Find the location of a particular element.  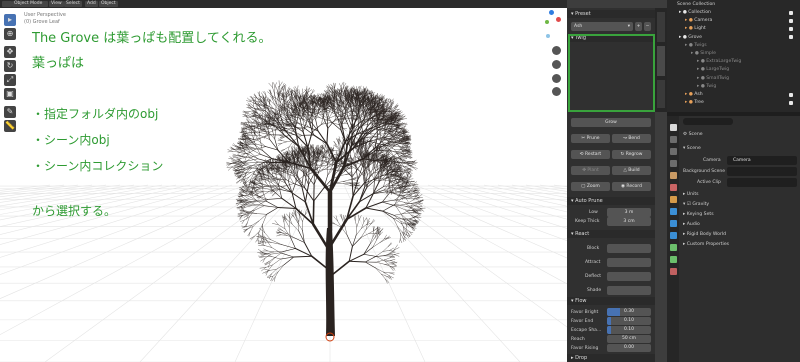

outliner-item: ▸ ● SmallTwig is located at coordinates (713, 78).